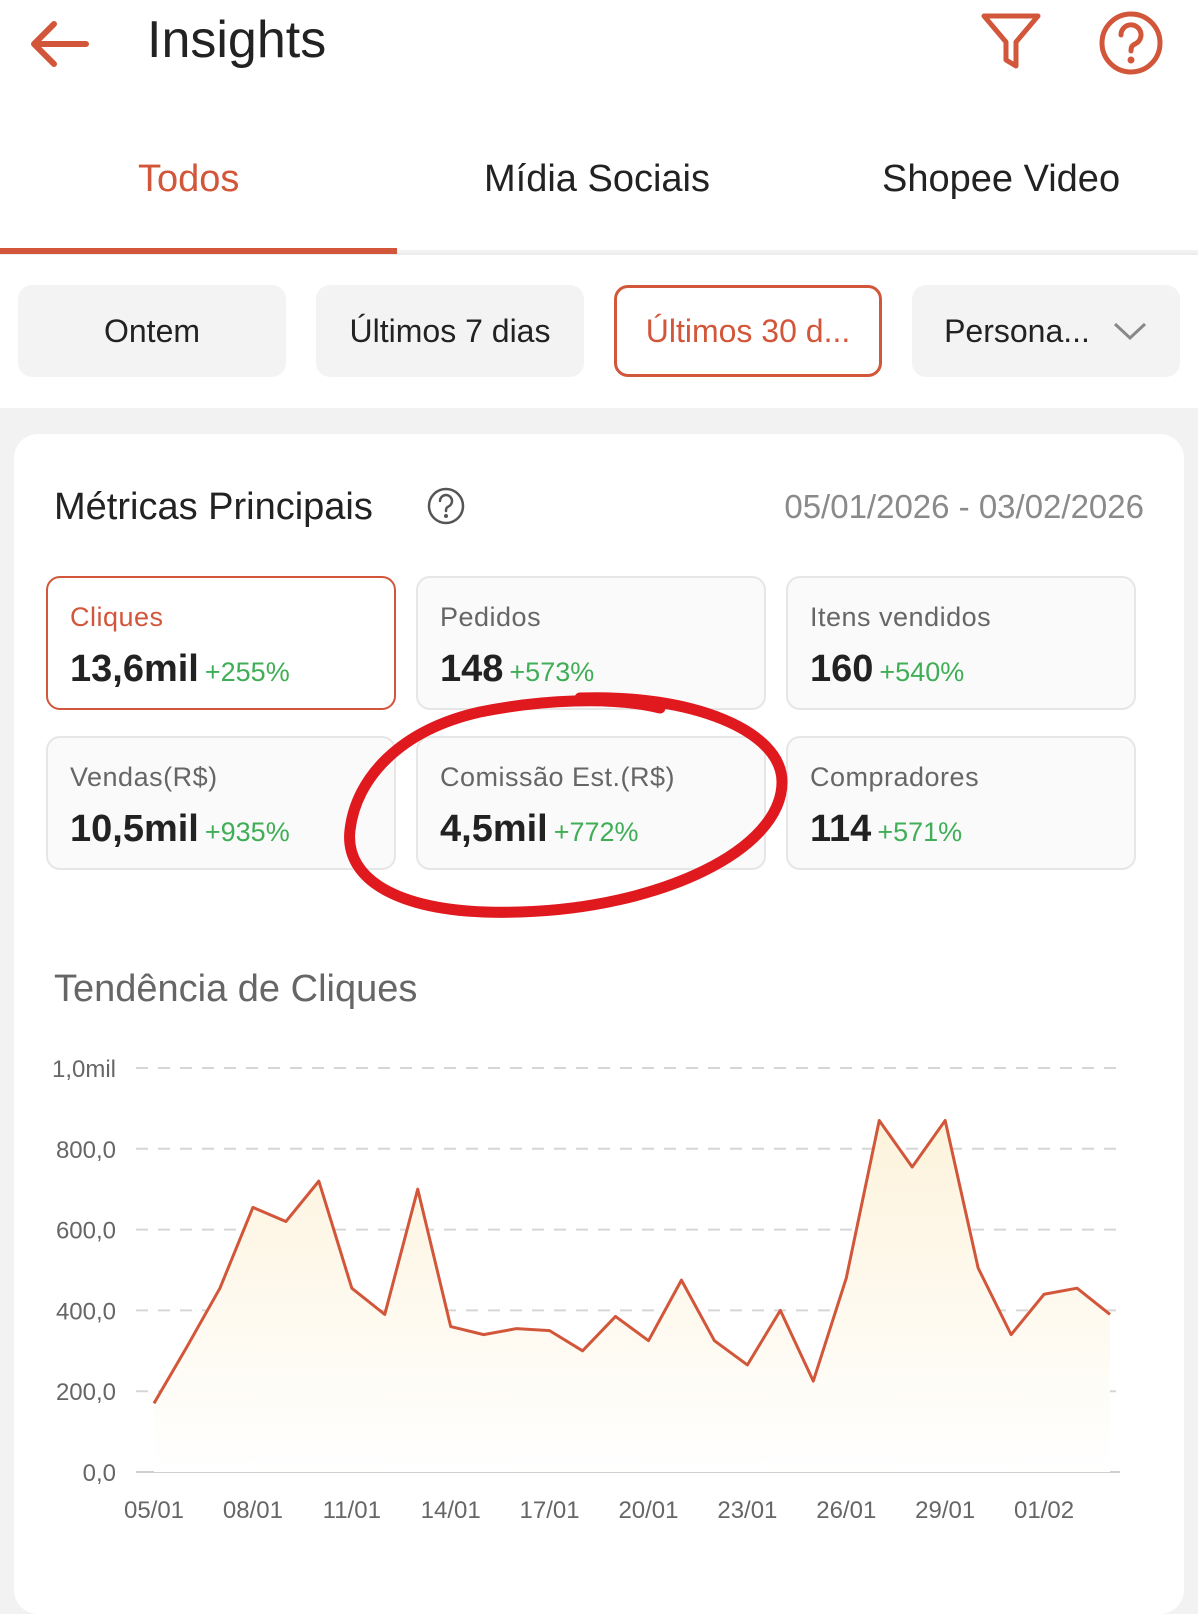 Image resolution: width=1198 pixels, height=1614 pixels. Describe the element at coordinates (920, 832) in the screenshot. I see `metric-change: +571%` at that location.